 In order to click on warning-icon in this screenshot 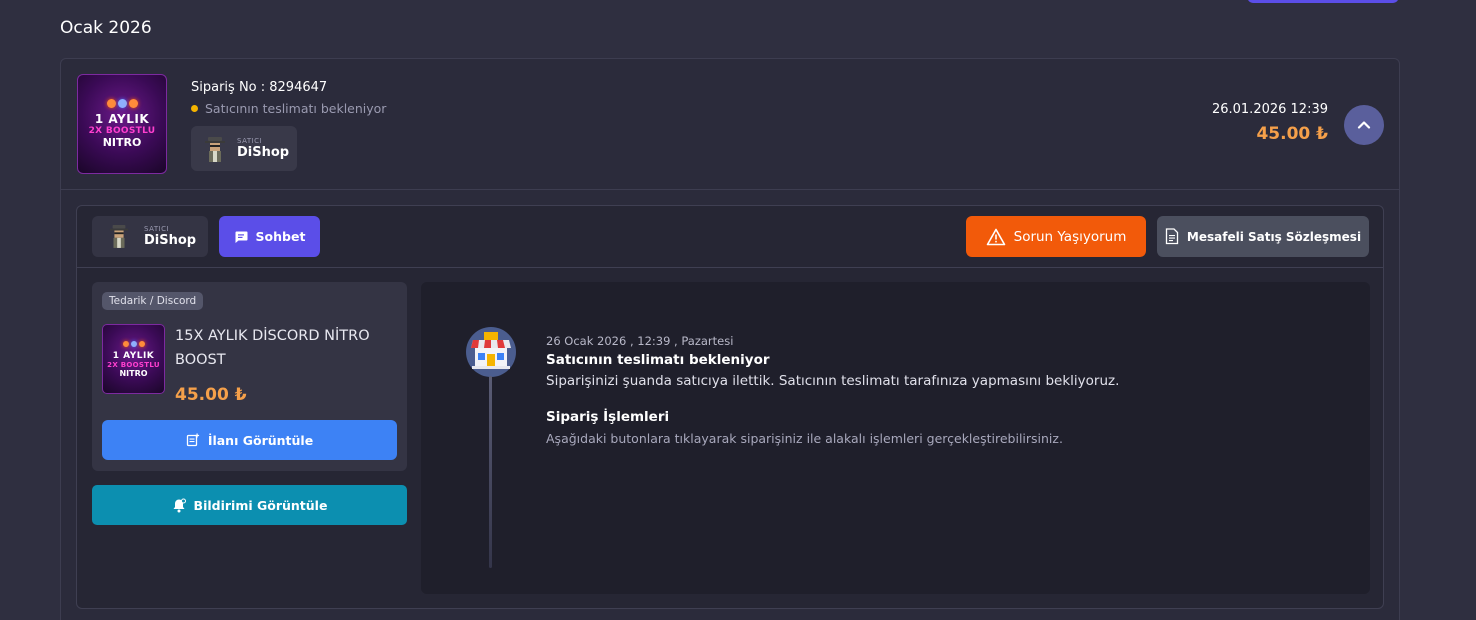, I will do `click(995, 236)`.